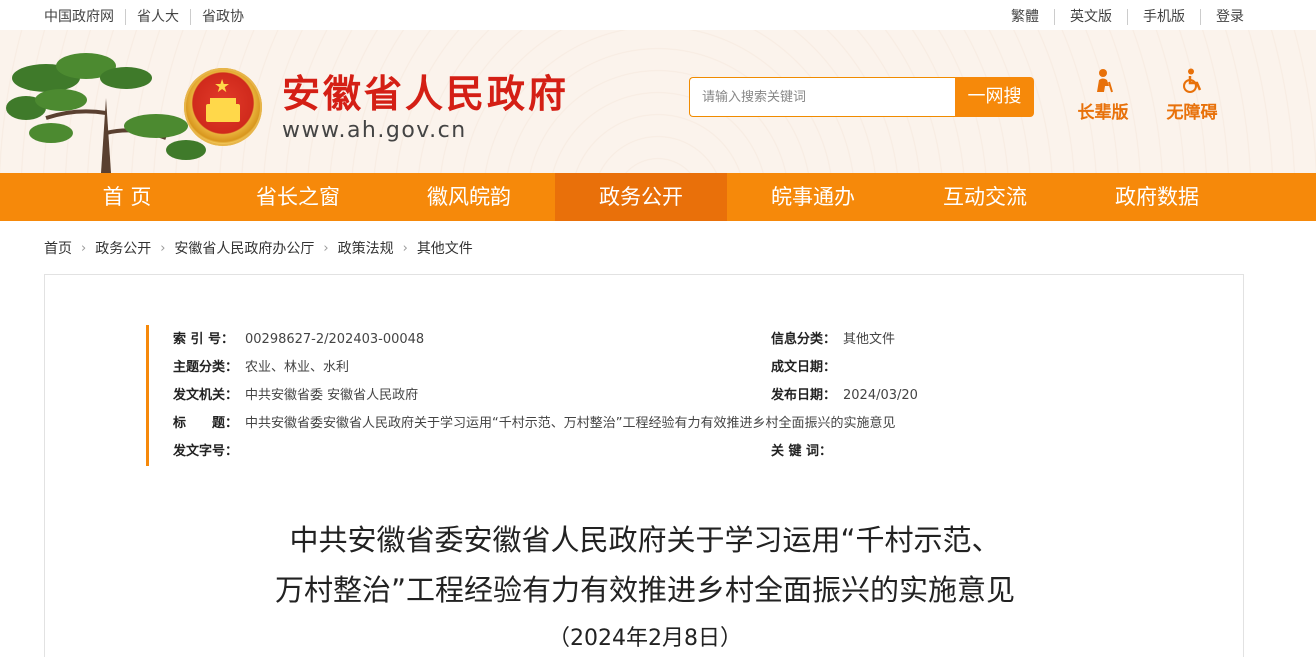 The height and width of the screenshot is (657, 1316). I want to click on external-links: 中国政府网 省人大 省政协, so click(149, 17).